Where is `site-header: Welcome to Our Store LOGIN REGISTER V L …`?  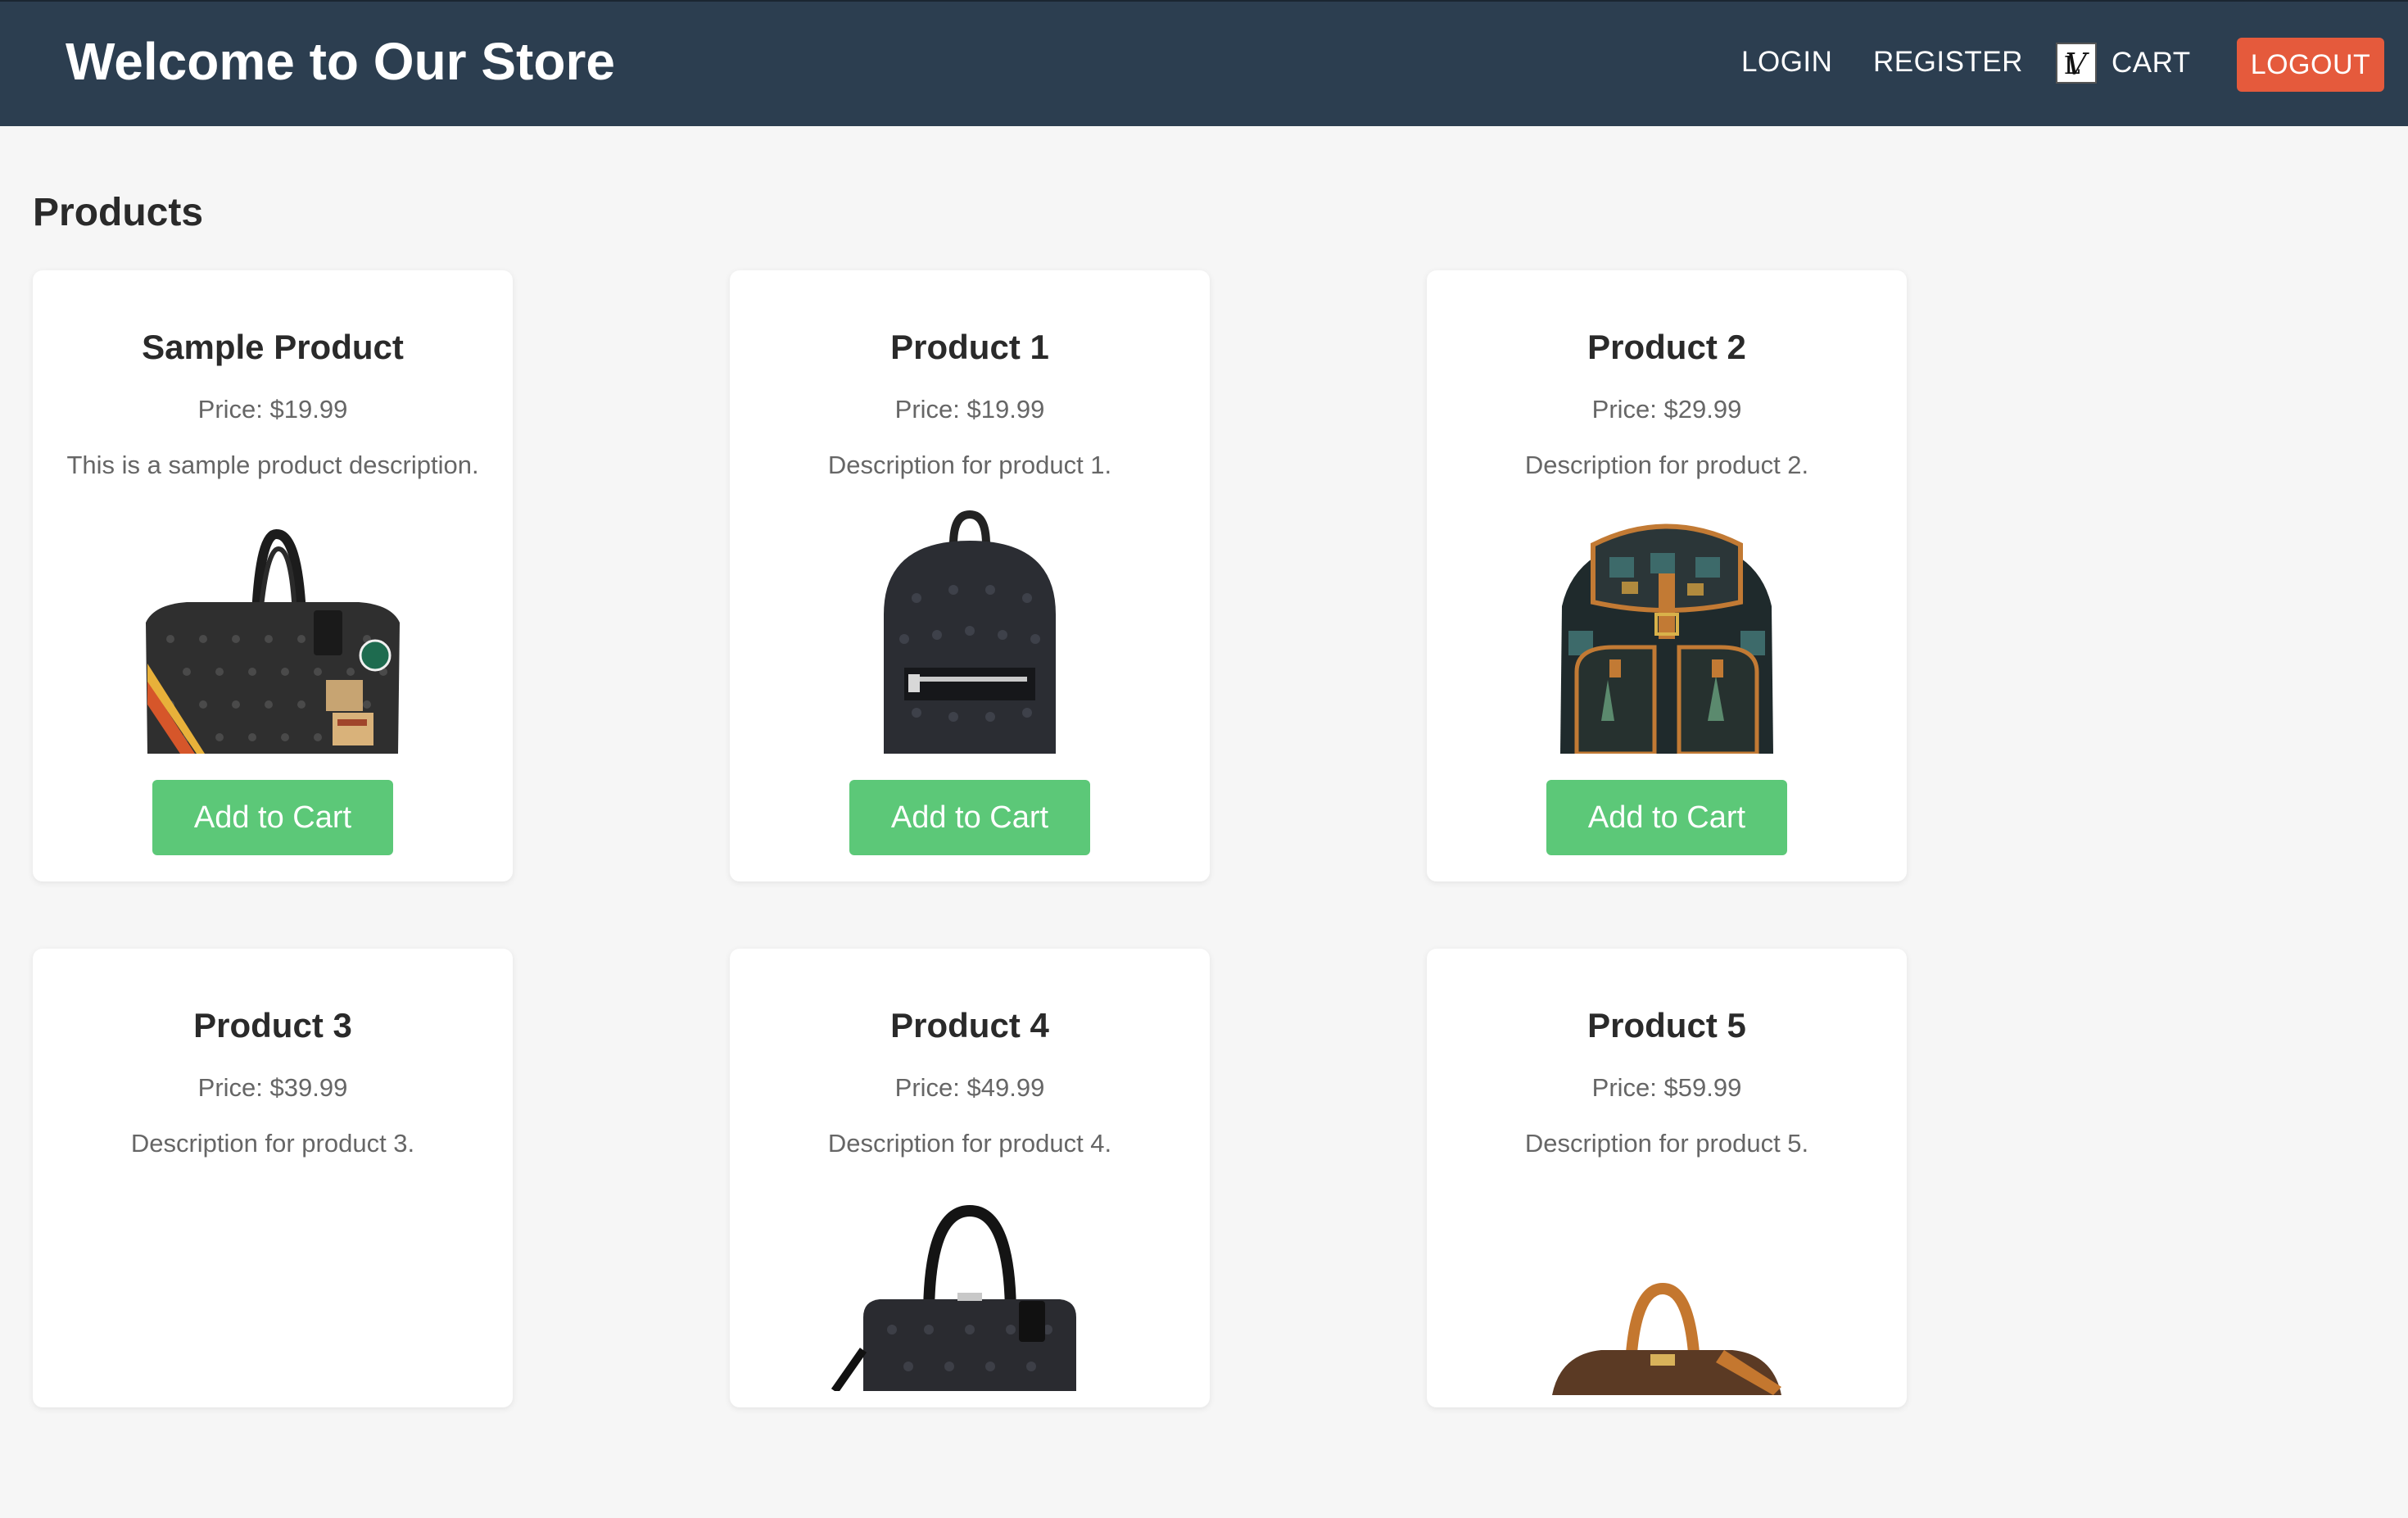 site-header: Welcome to Our Store LOGIN REGISTER V L … is located at coordinates (1204, 63).